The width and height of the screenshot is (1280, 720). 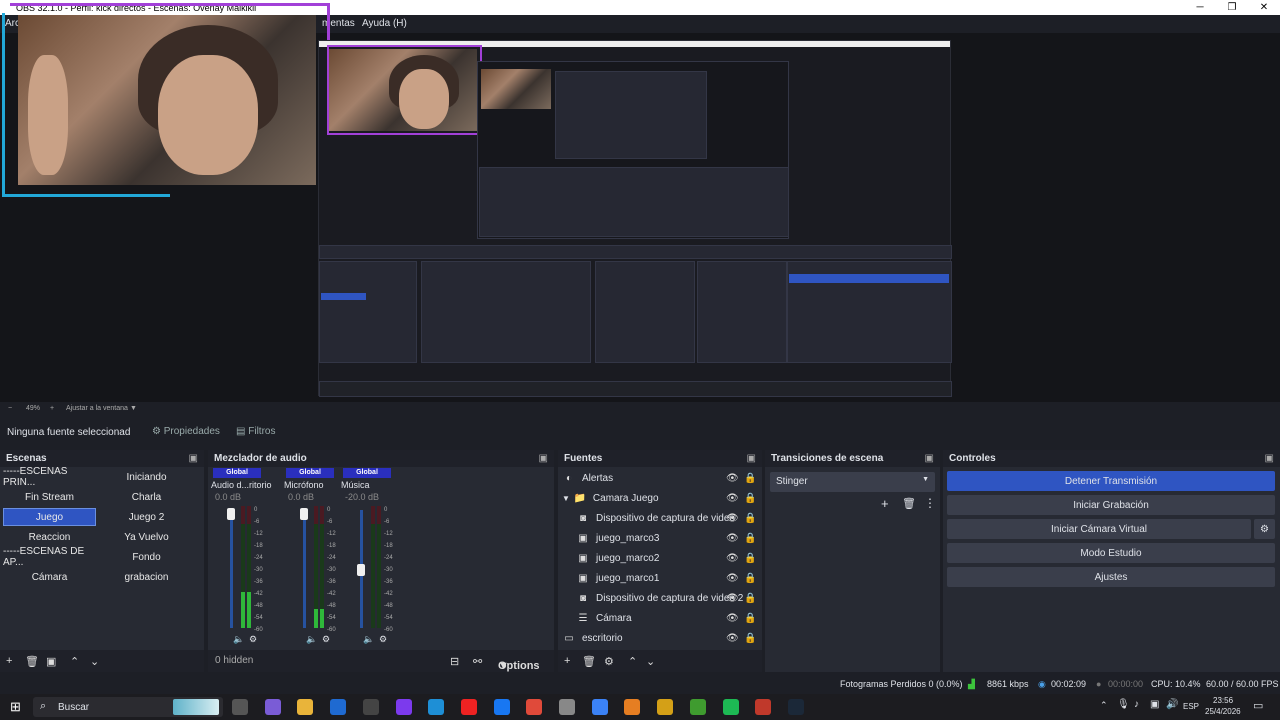 What do you see at coordinates (1099, 529) in the screenshot?
I see `virtual-camera-button: Iniciar Cámara Virtual` at bounding box center [1099, 529].